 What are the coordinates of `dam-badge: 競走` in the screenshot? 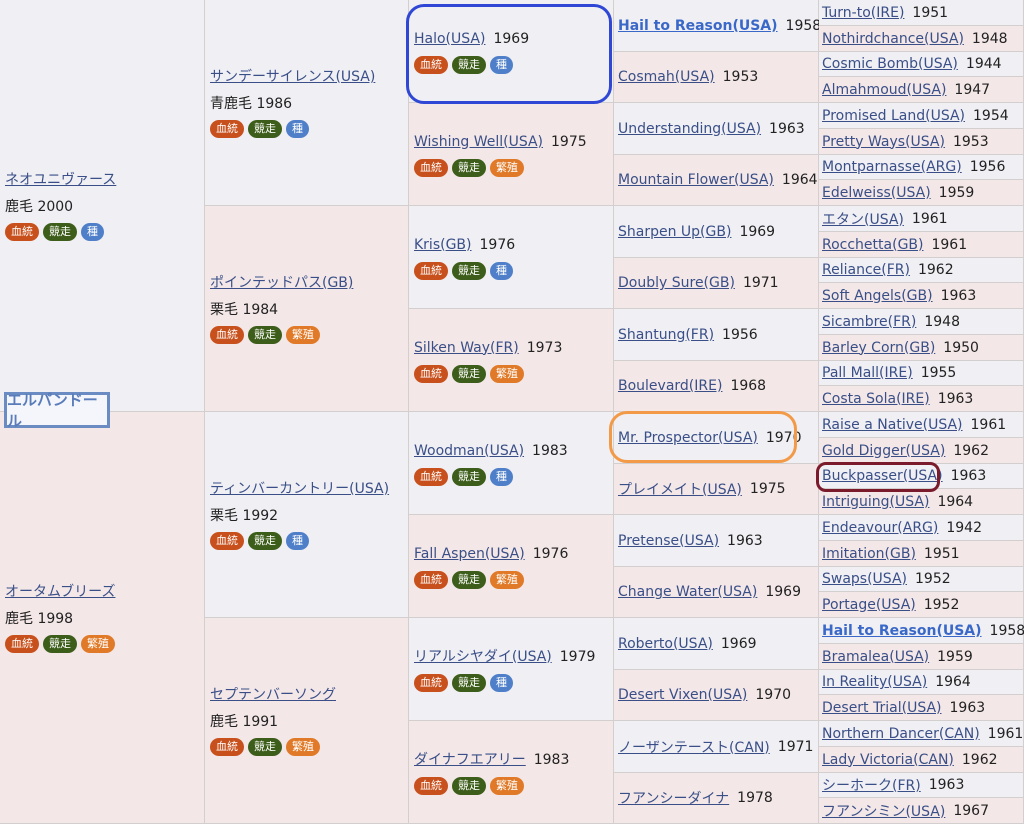 It's located at (60, 644).